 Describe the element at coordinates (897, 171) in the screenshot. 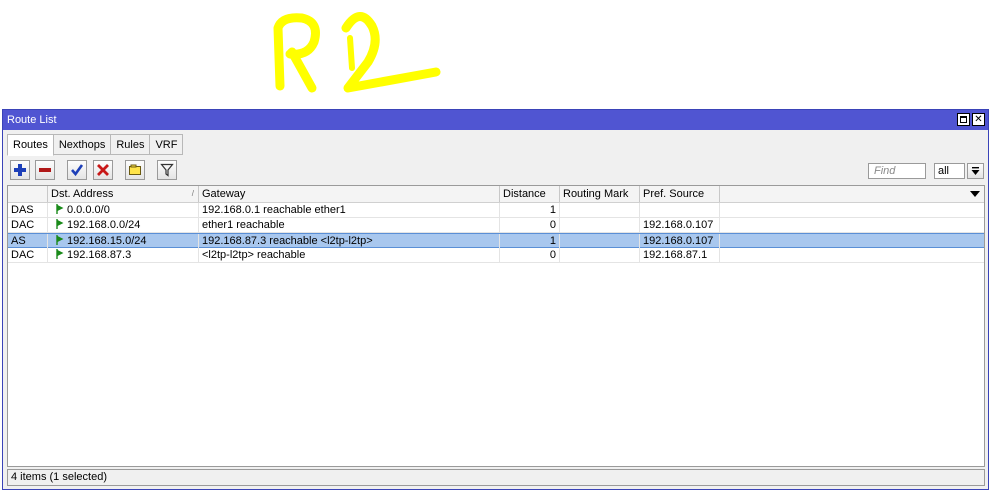

I see `find-input: Find` at that location.